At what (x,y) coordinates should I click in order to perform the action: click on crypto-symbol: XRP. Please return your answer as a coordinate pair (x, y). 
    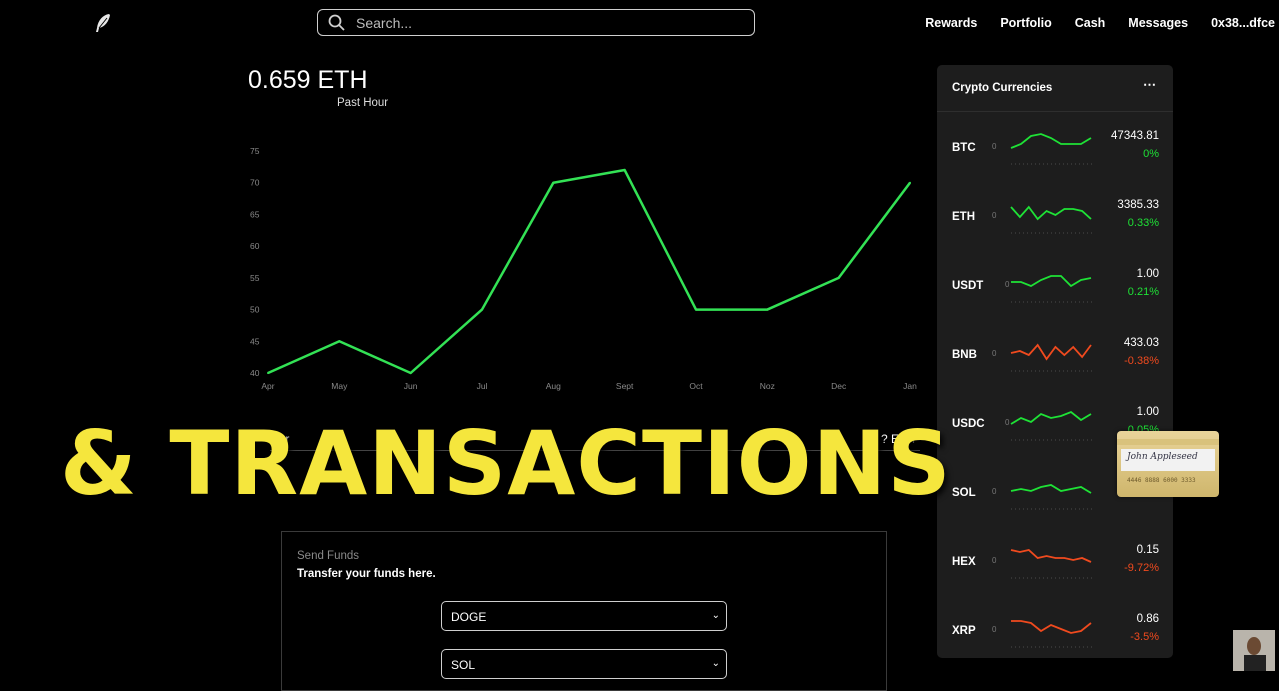
    Looking at the image, I should click on (964, 631).